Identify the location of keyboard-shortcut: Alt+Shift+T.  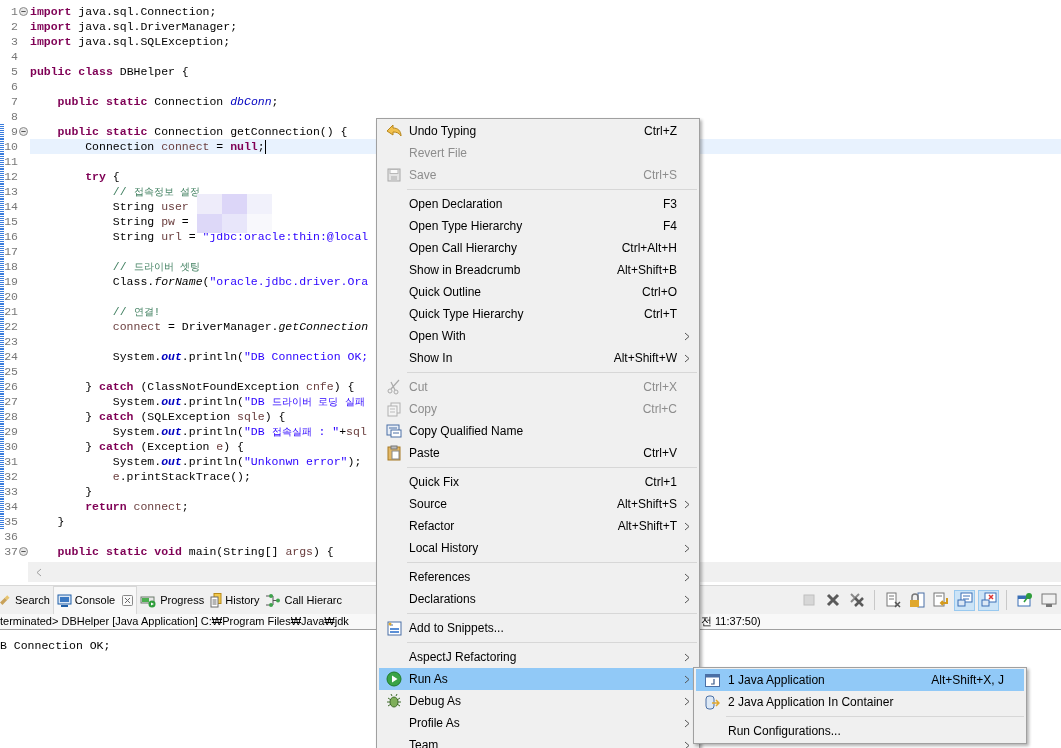
(647, 526).